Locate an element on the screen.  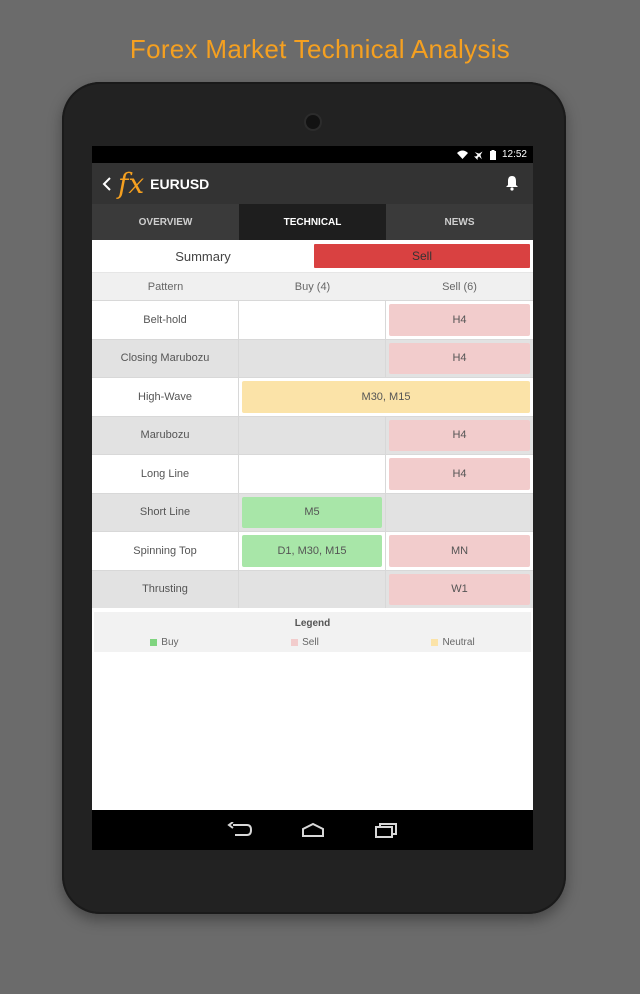
legend: Legend Buy Sell Neutral is located at coordinates (312, 632).